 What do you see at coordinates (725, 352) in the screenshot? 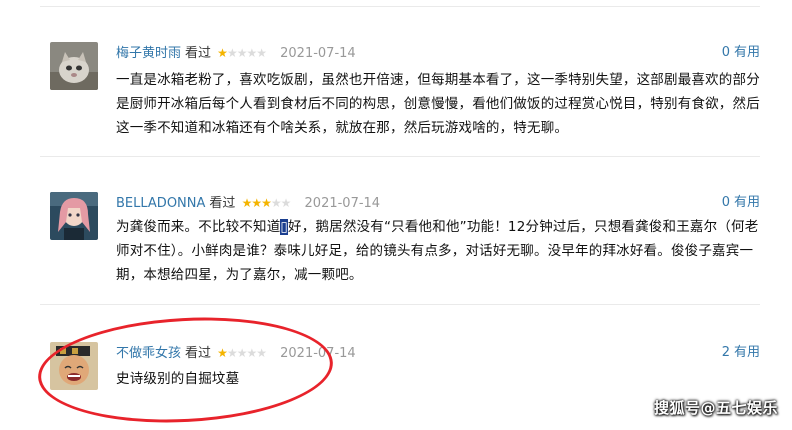
I see `useful-count: 2` at bounding box center [725, 352].